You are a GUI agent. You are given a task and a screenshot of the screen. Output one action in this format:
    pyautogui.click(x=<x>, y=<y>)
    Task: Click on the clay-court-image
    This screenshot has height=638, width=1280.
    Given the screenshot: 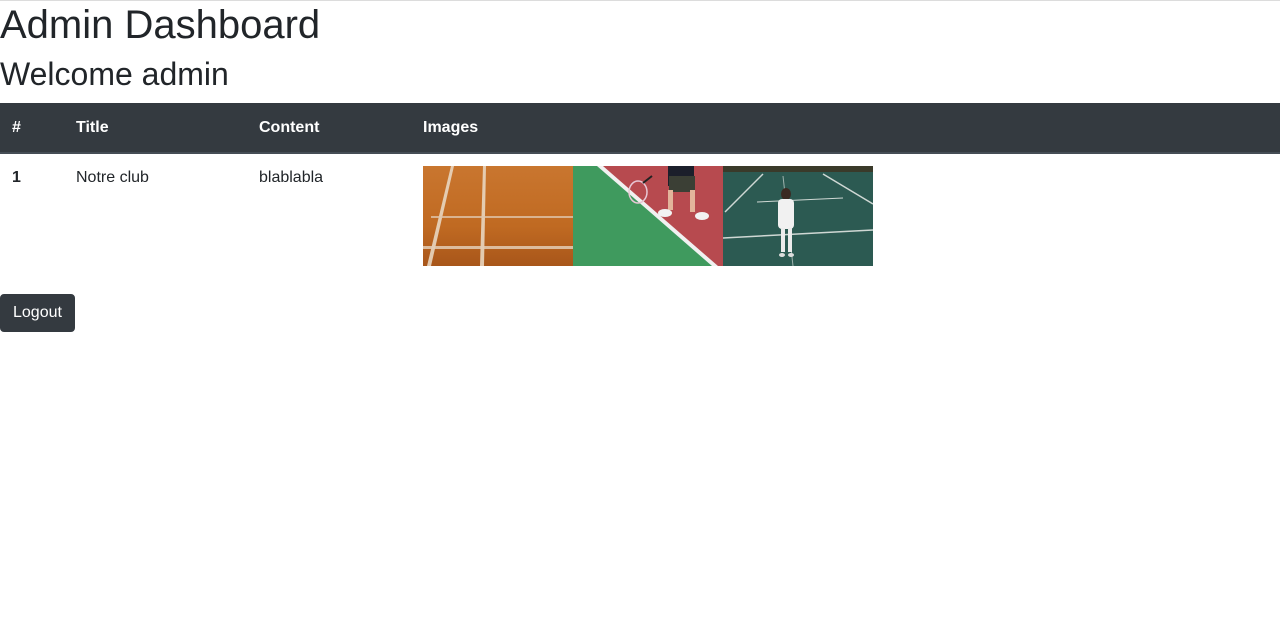 What is the action you would take?
    pyautogui.click(x=498, y=216)
    